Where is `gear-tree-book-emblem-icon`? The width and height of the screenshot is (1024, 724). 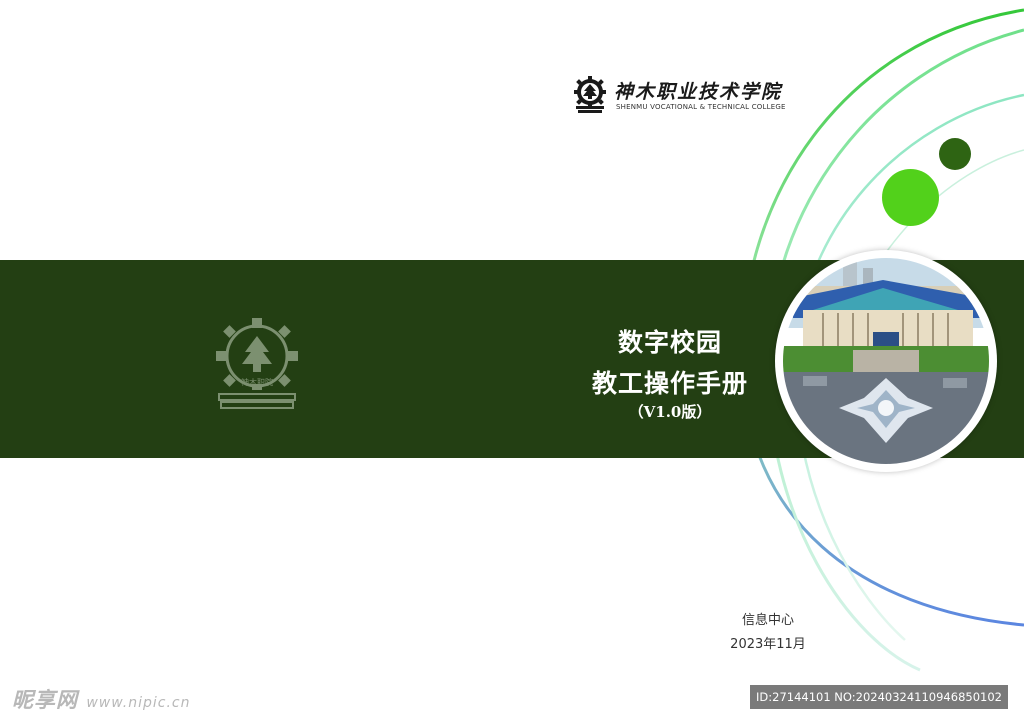
gear-tree-book-emblem-icon is located at coordinates (590, 94).